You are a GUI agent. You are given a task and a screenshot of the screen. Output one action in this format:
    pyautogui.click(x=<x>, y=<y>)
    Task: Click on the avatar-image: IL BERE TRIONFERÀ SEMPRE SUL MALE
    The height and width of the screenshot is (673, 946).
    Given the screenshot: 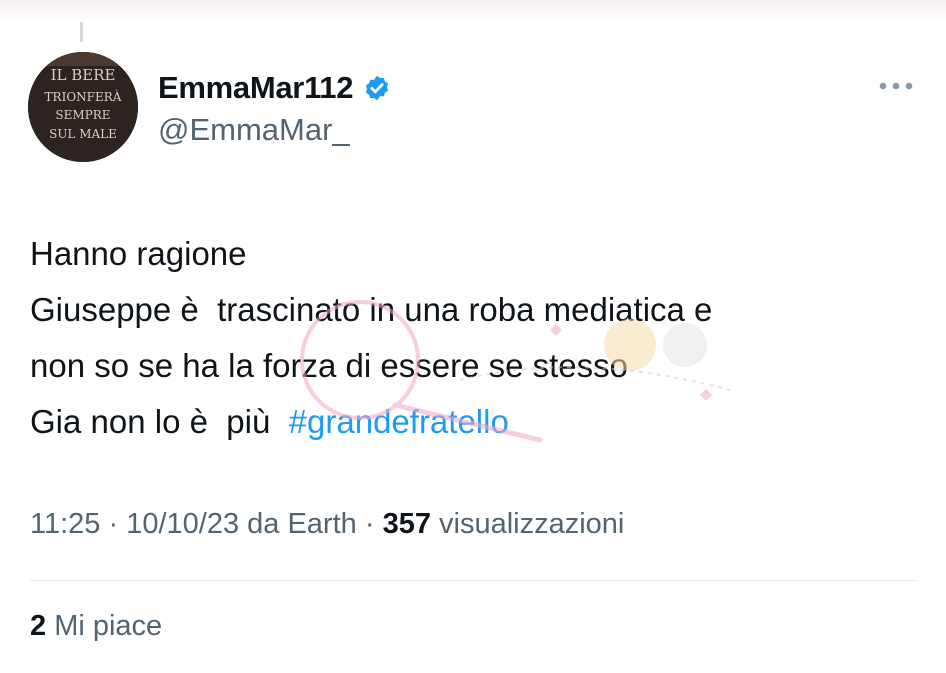 What is the action you would take?
    pyautogui.click(x=83, y=107)
    